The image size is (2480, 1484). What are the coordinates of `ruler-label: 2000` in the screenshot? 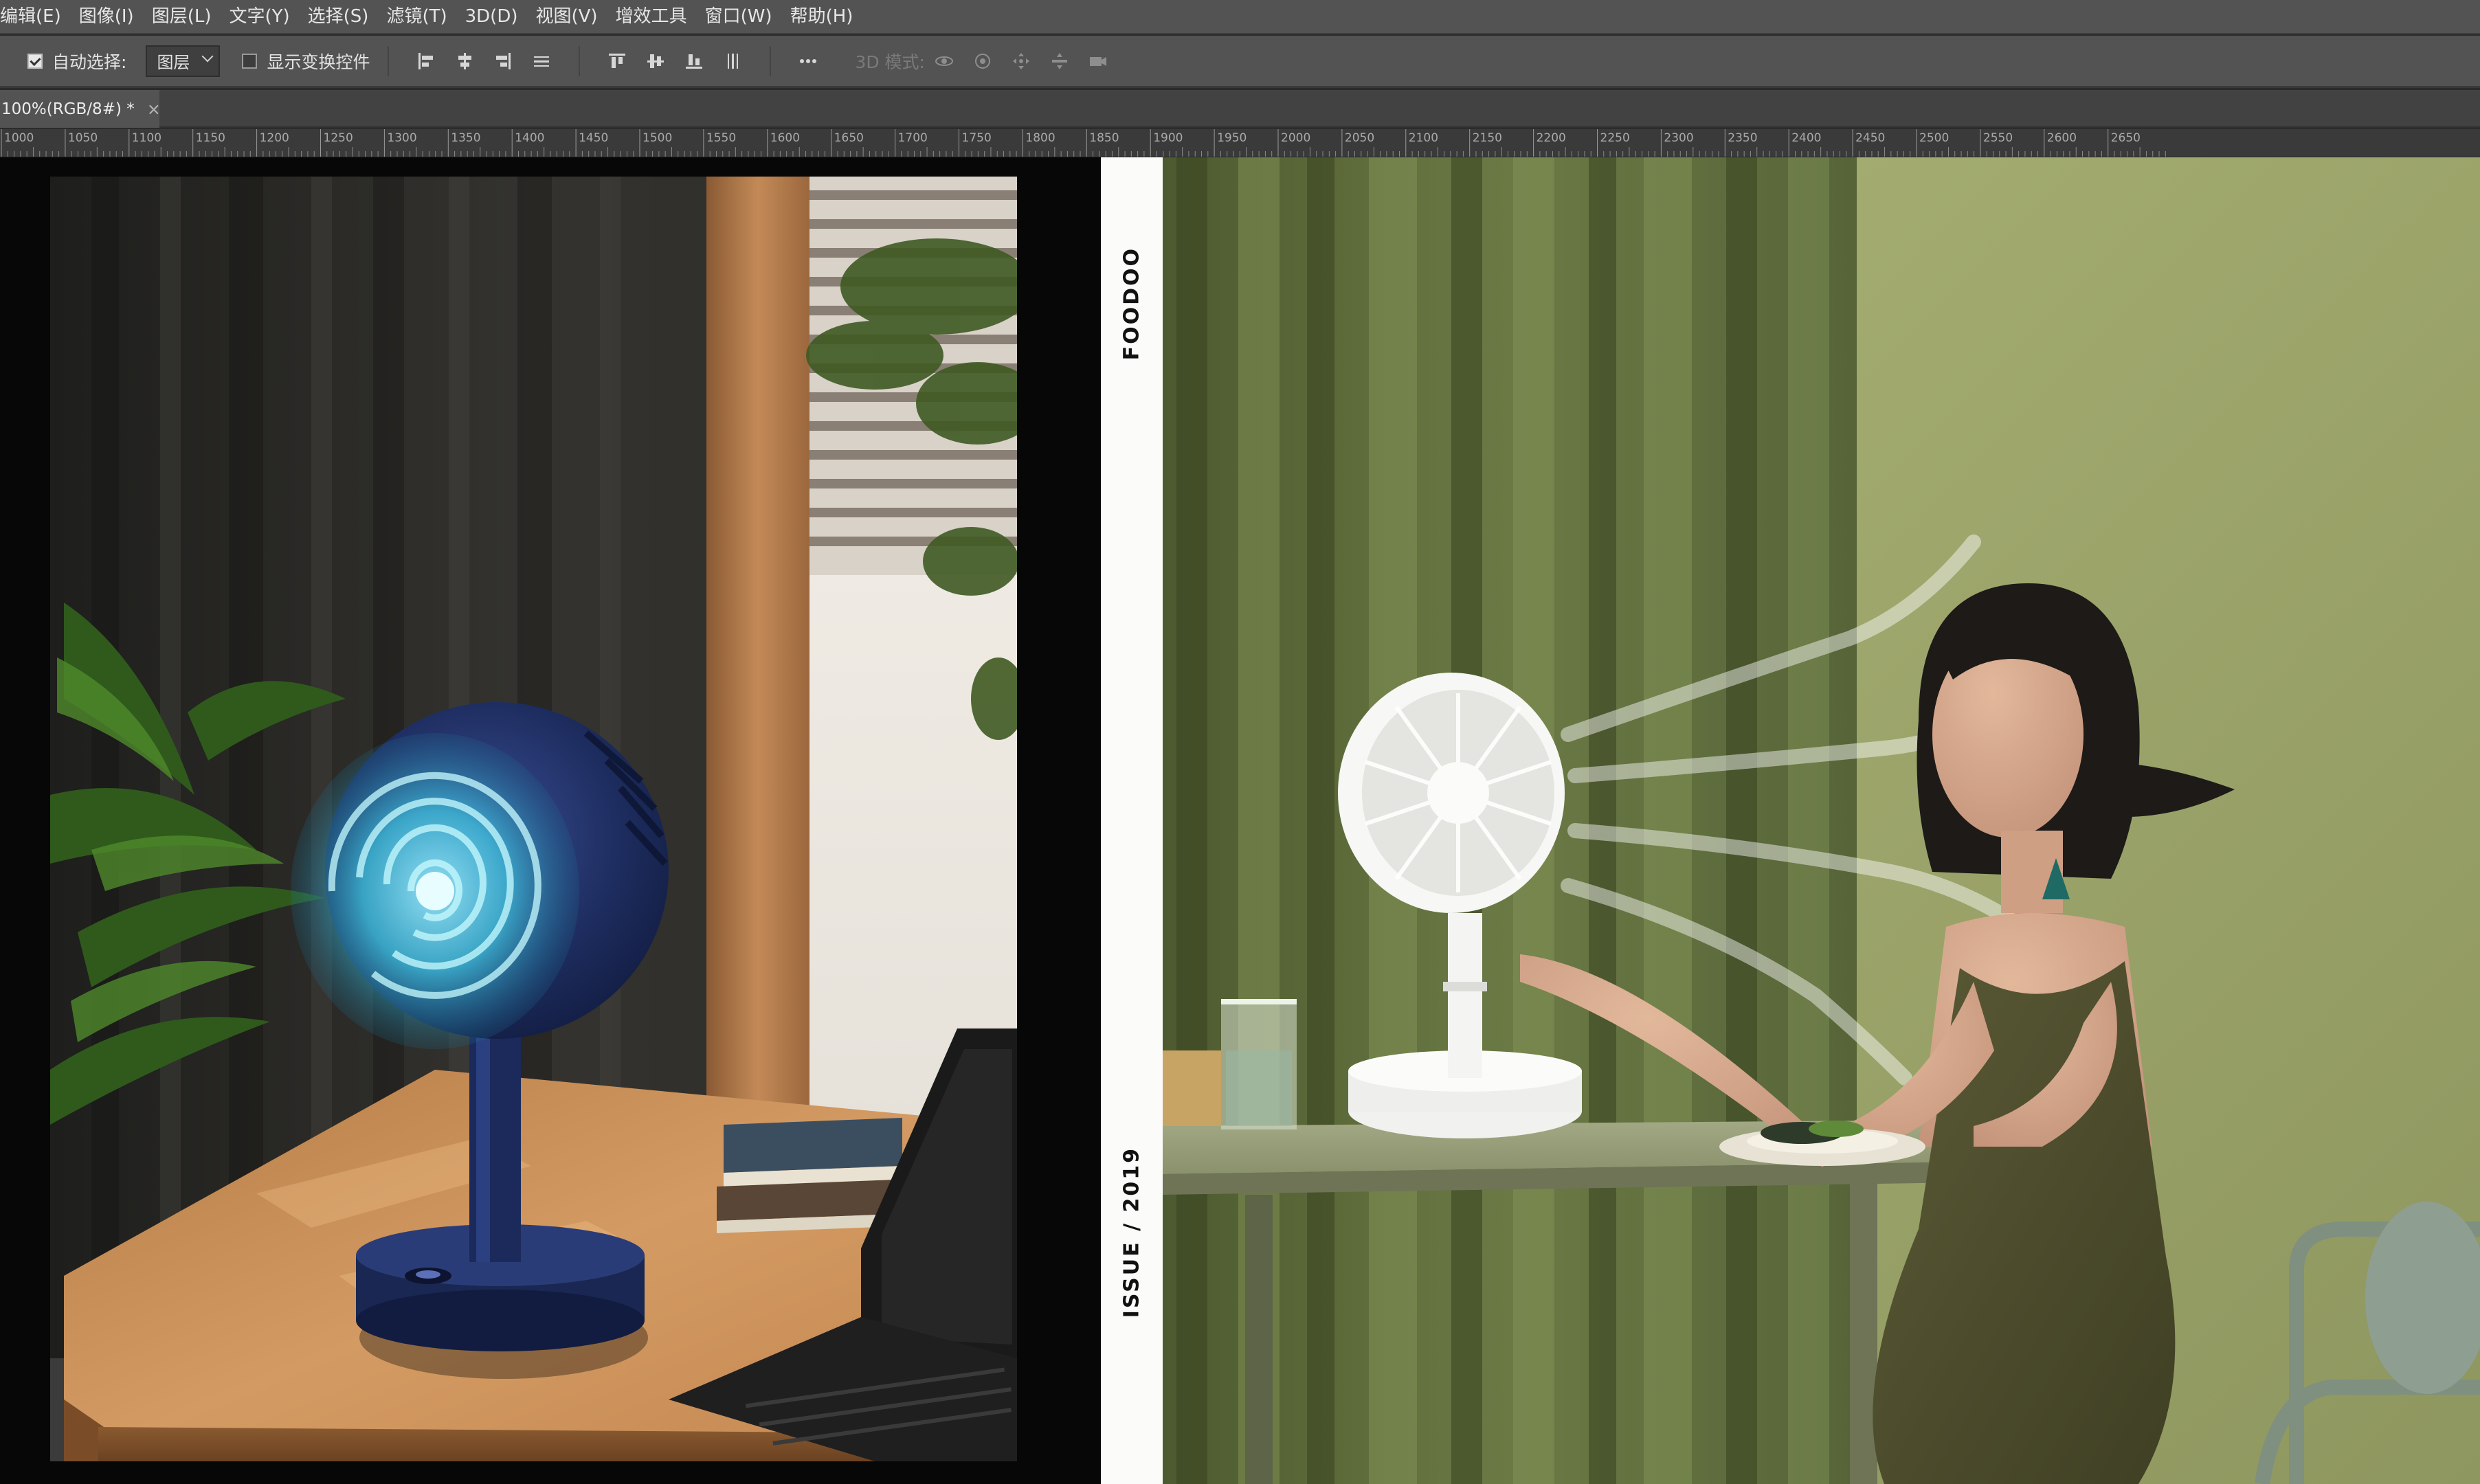 It's located at (1296, 138).